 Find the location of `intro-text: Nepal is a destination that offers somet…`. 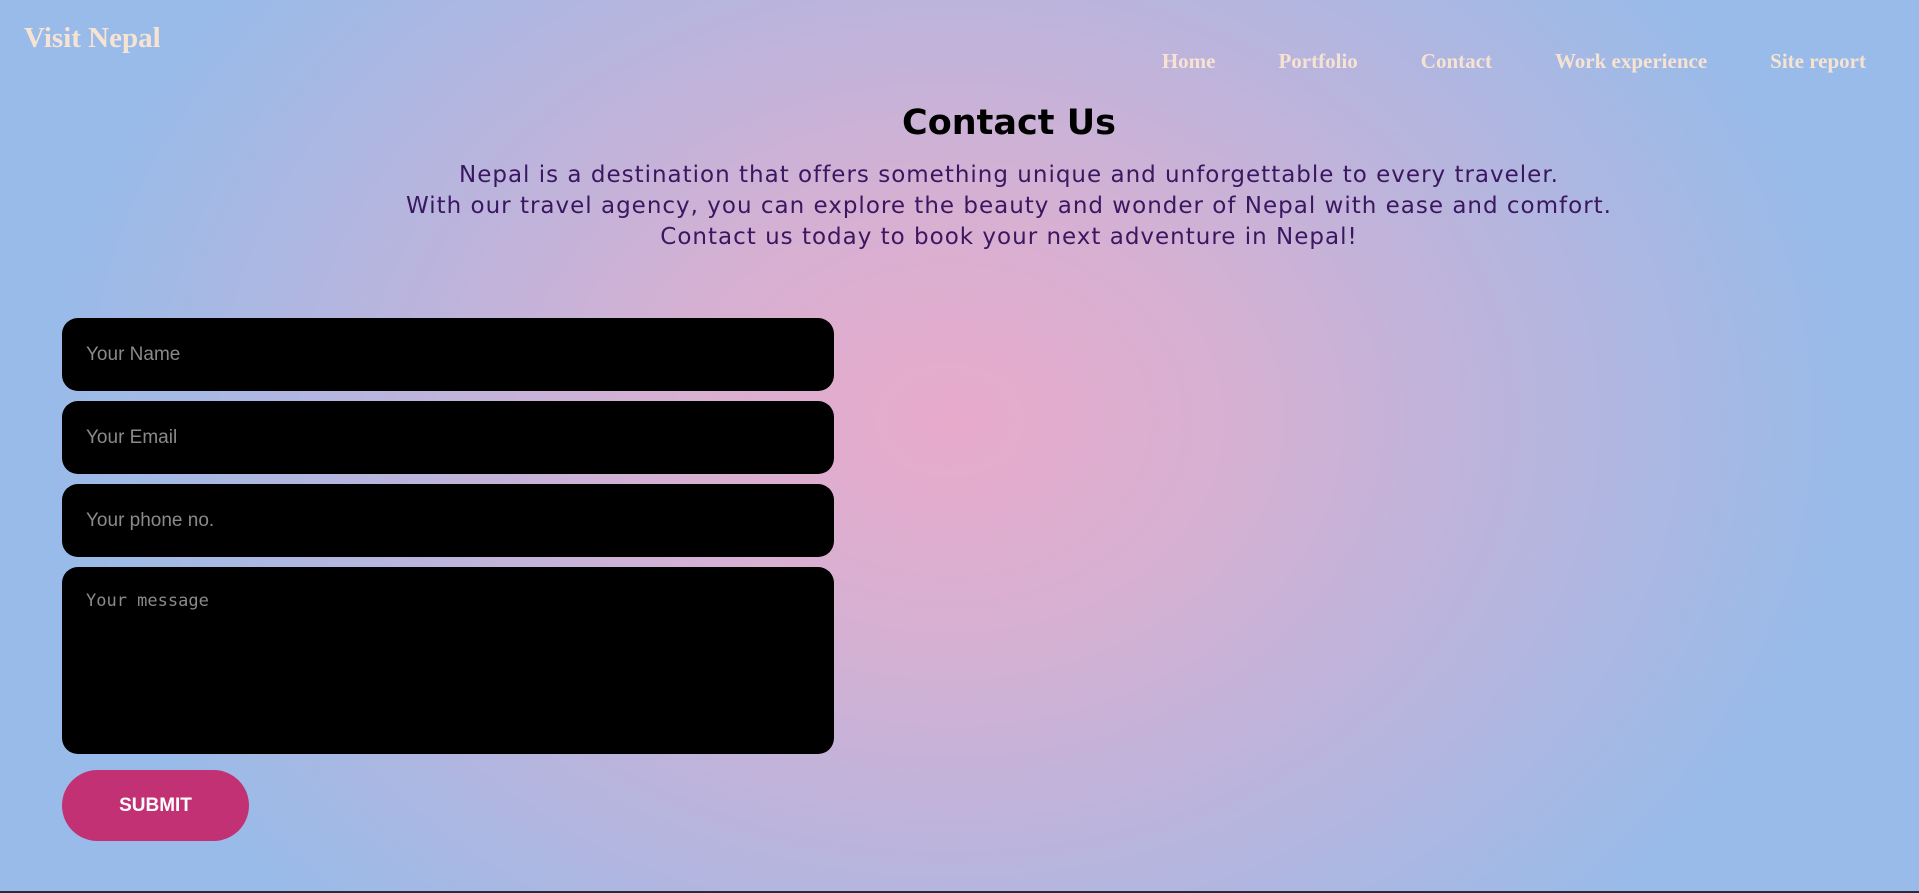

intro-text: Nepal is a destination that offers somet… is located at coordinates (959, 206).